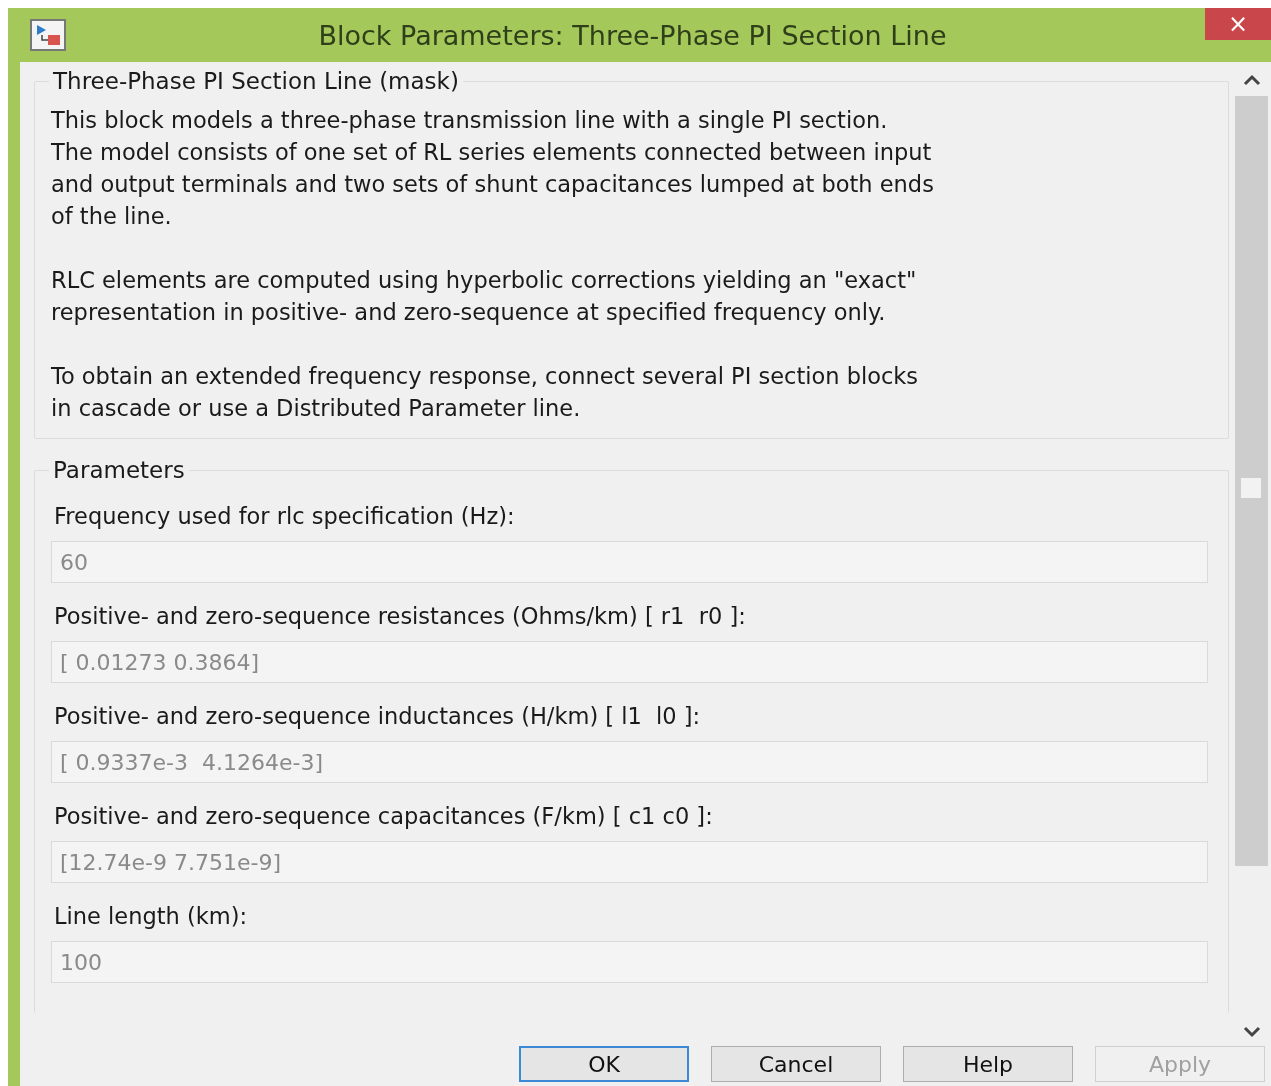  I want to click on parameter-label: Positive- and zero-sequence resistances (Ohms/km) [ r1 r0 ]:, so click(400, 616).